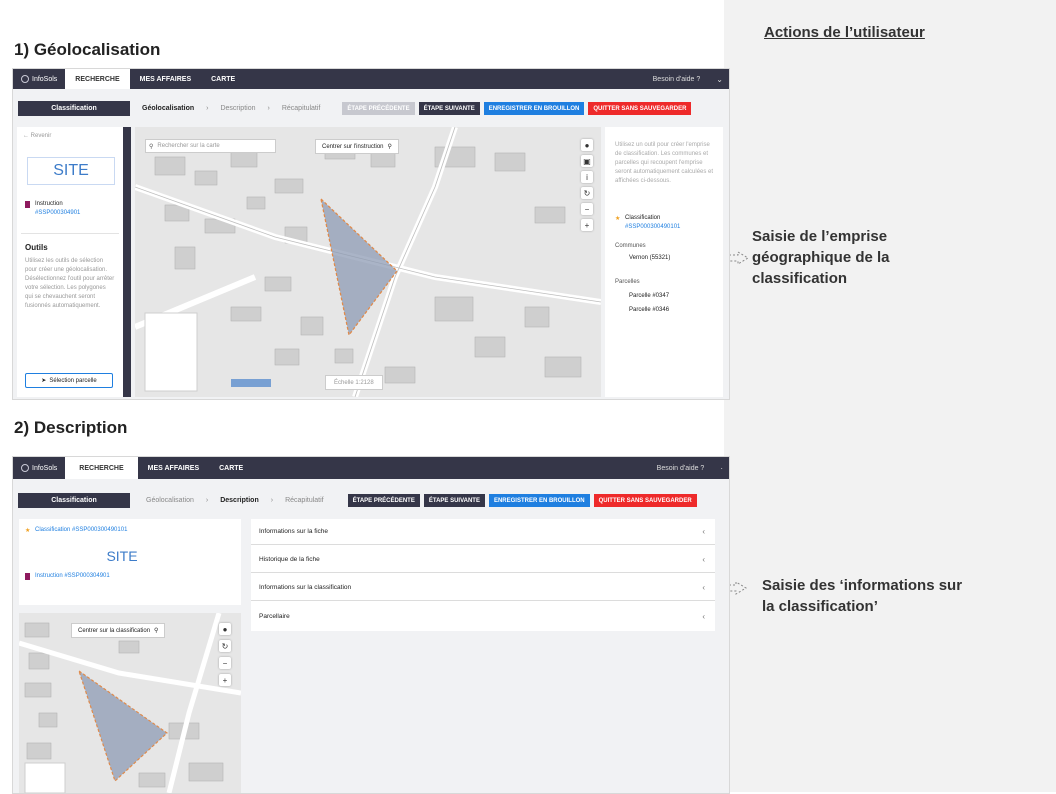 This screenshot has width=1056, height=794. What do you see at coordinates (652, 227) in the screenshot?
I see `classification-link: #SSP000300490101` at bounding box center [652, 227].